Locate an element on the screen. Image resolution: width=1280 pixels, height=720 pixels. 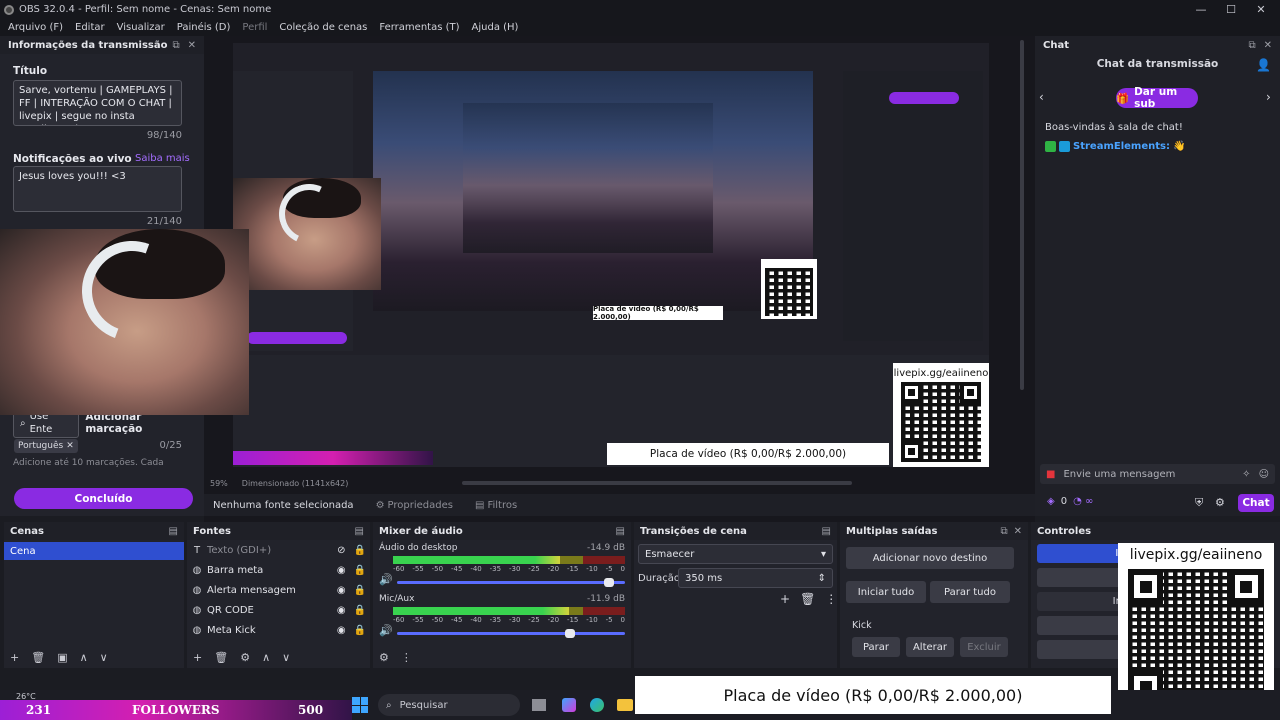
source-row: T Texto (GDI+) ⊘ 🔒 is located at coordinates (278, 550).